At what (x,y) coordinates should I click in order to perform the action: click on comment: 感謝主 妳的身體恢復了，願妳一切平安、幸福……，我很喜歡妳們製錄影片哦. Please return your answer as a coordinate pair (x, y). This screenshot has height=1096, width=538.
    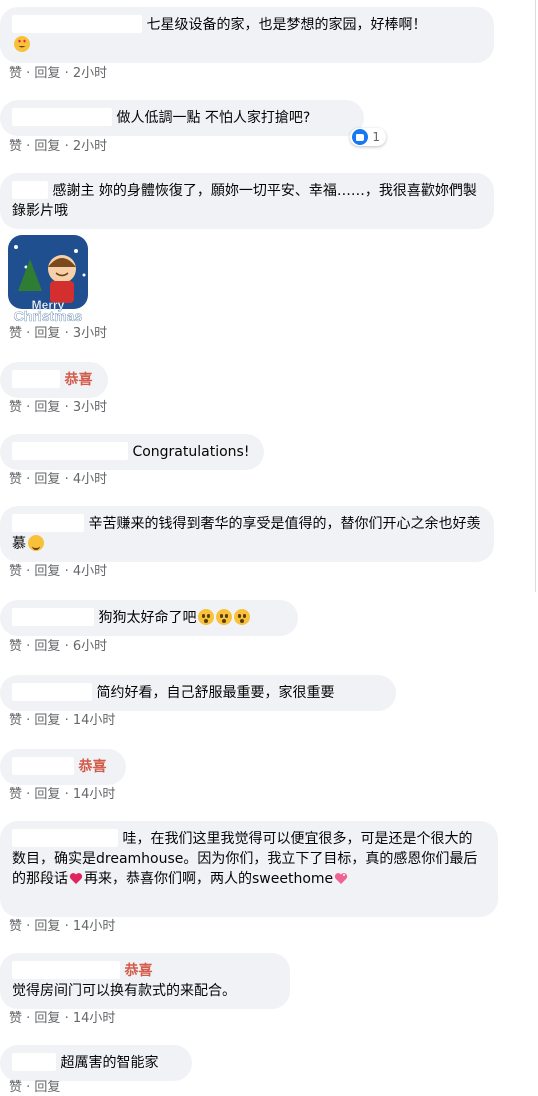
    Looking at the image, I should click on (247, 201).